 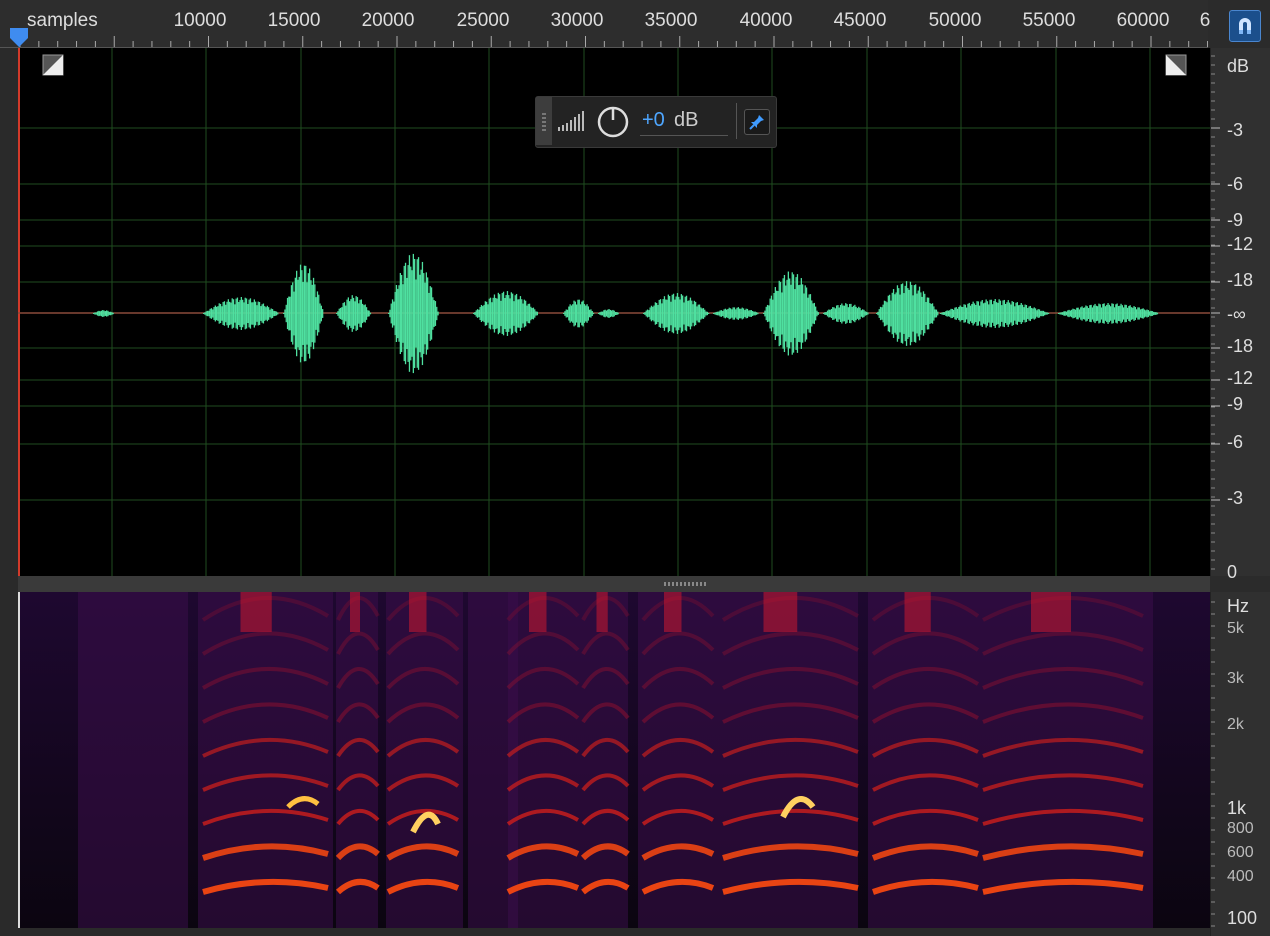 I want to click on left-gutter, so click(x=9, y=492).